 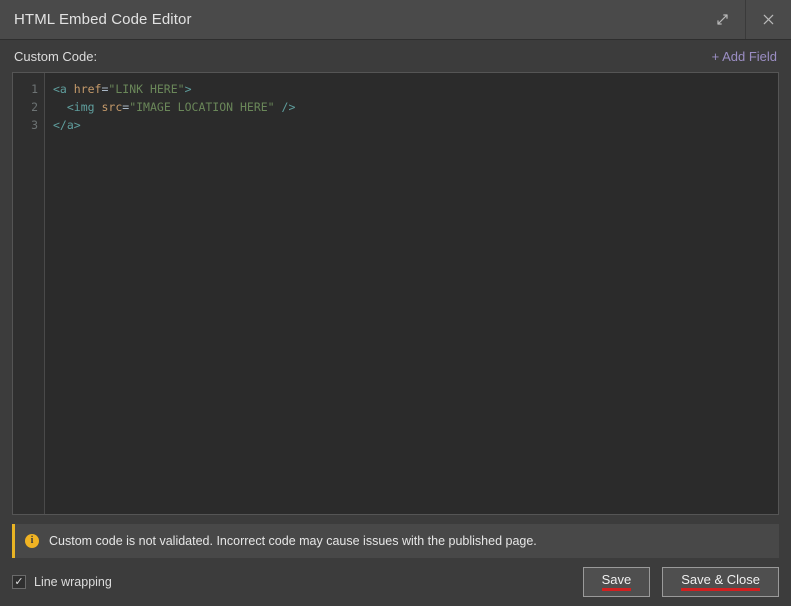 I want to click on line-wrapping-checkbox: ✓ Line wrapping, so click(x=62, y=582).